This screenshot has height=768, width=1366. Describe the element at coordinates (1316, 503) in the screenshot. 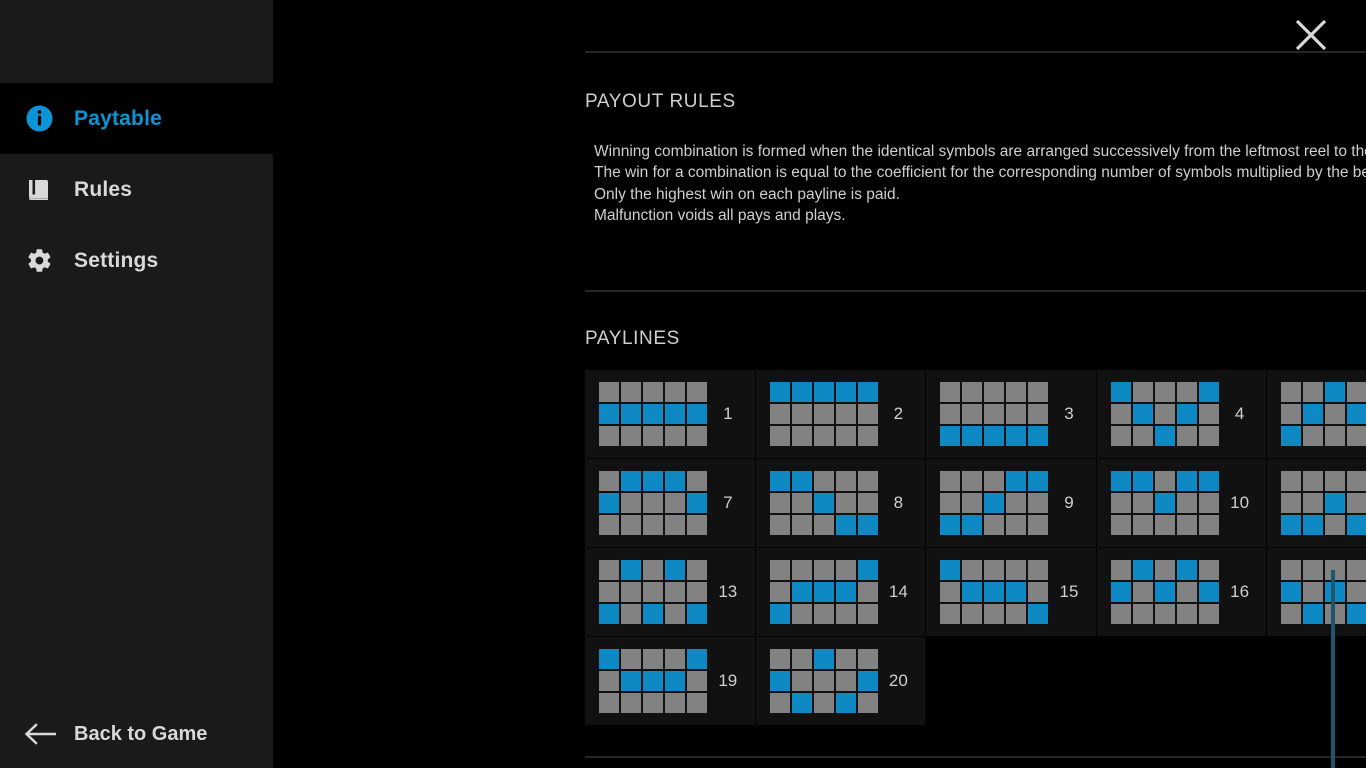

I see `payline-card: 11` at that location.